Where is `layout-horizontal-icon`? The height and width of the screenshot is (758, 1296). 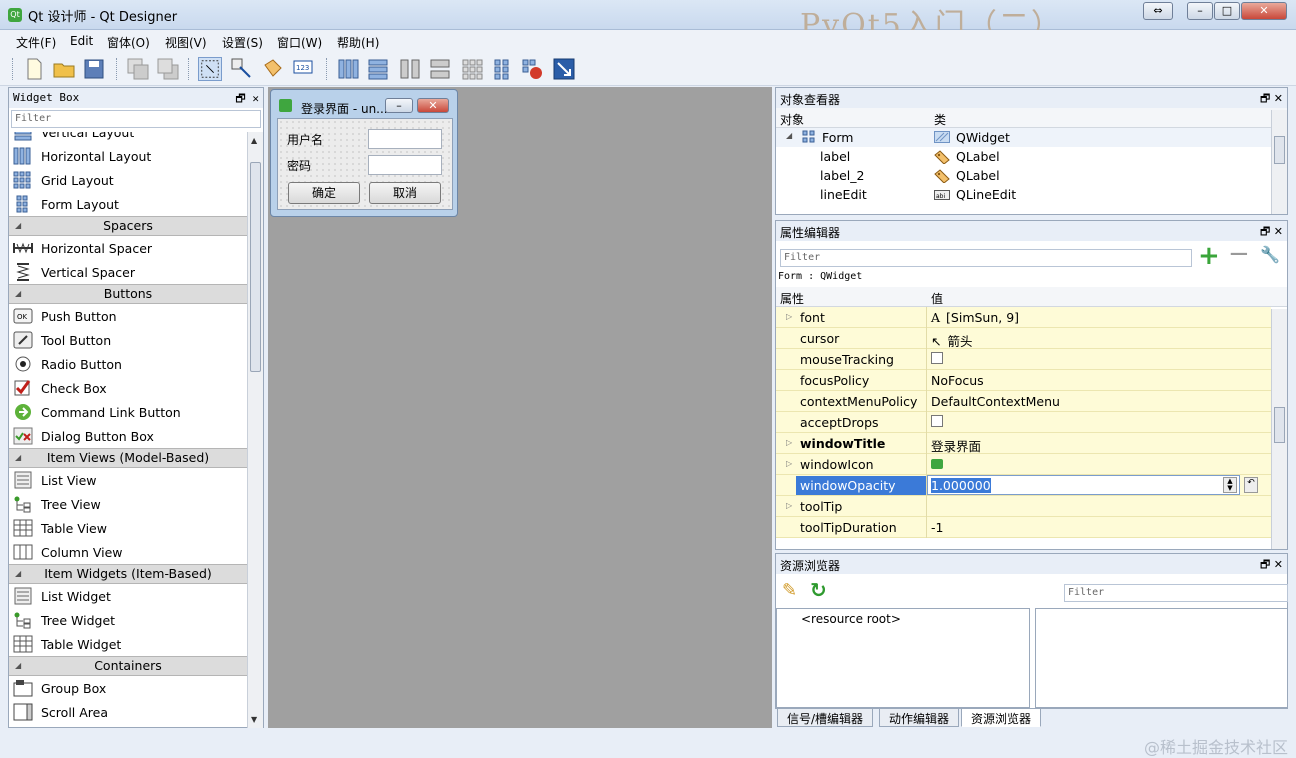 layout-horizontal-icon is located at coordinates (348, 69).